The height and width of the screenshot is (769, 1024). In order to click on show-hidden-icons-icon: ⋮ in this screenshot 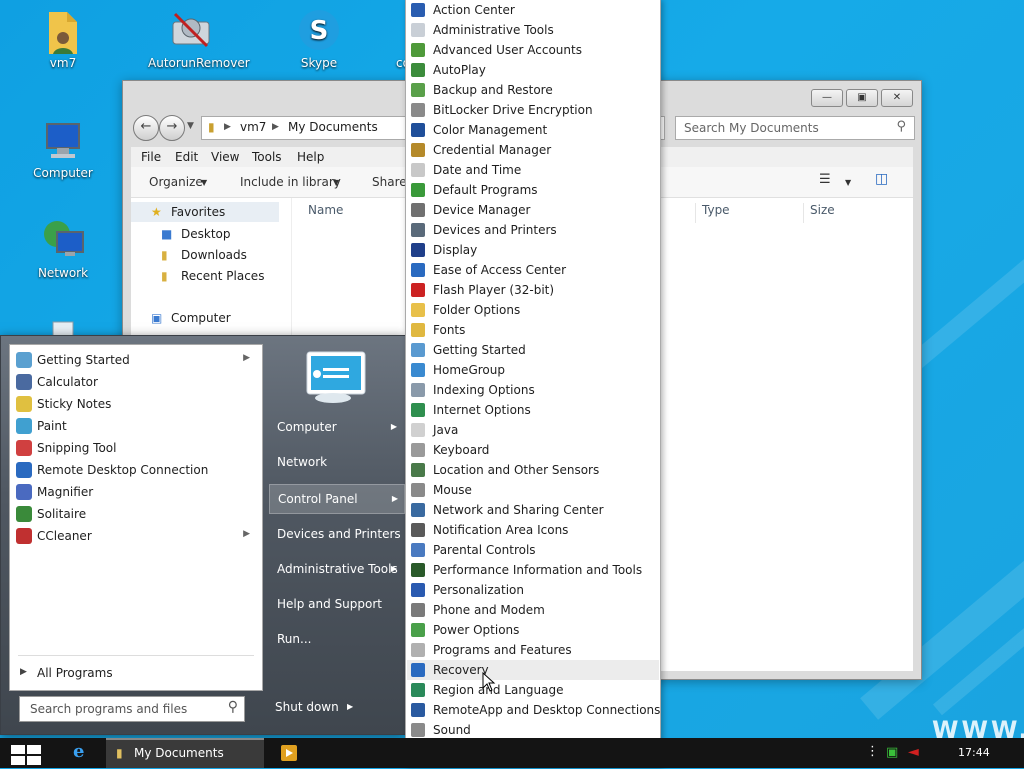, I will do `click(872, 751)`.